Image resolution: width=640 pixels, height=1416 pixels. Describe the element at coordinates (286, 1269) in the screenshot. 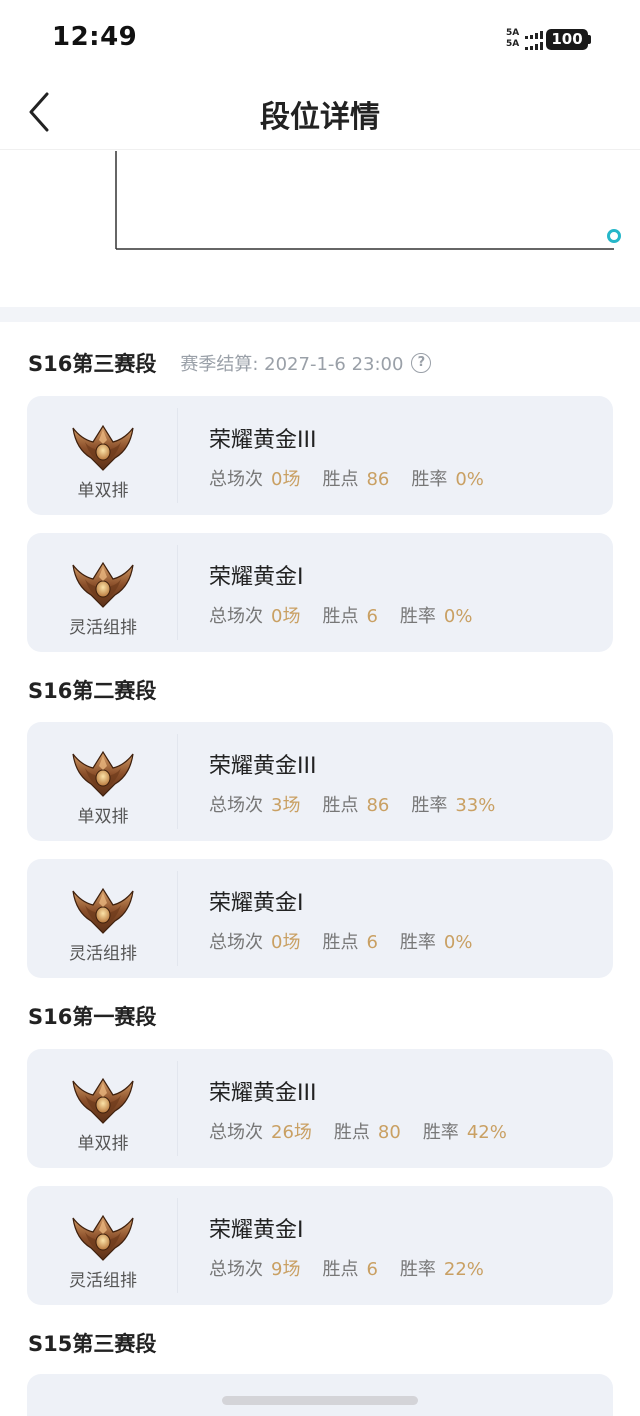

I see `games-value: 9场` at that location.